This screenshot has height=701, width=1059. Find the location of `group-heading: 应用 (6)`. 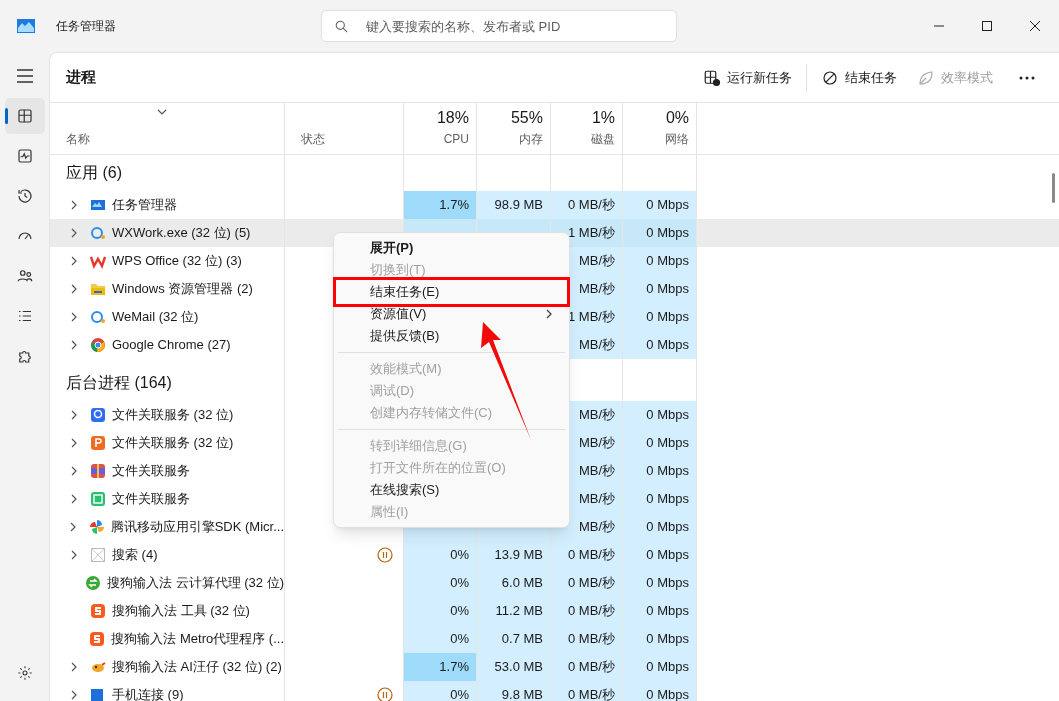

group-heading: 应用 (6) is located at coordinates (94, 173).